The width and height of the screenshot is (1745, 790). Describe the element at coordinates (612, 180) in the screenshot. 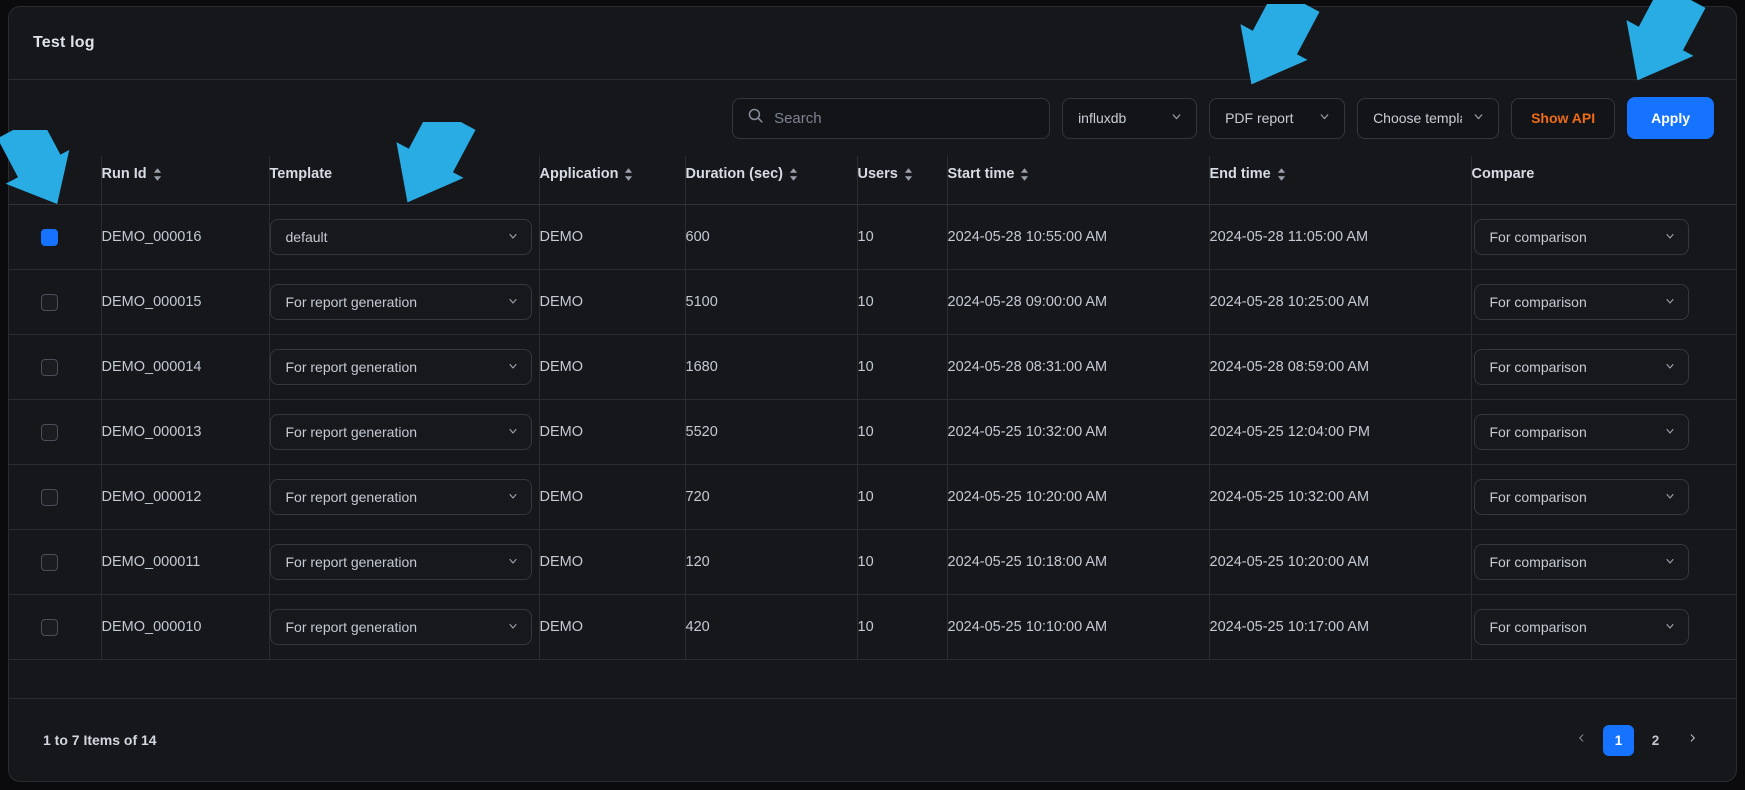

I see `column-header-application: Application` at that location.